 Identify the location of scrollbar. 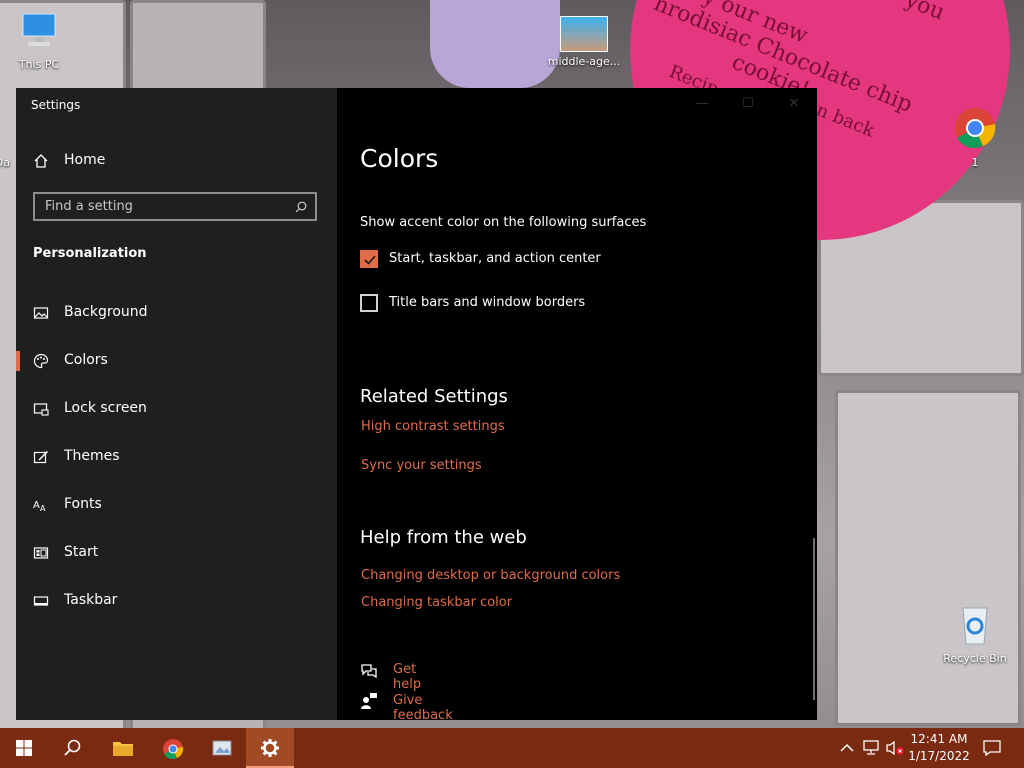
(814, 619).